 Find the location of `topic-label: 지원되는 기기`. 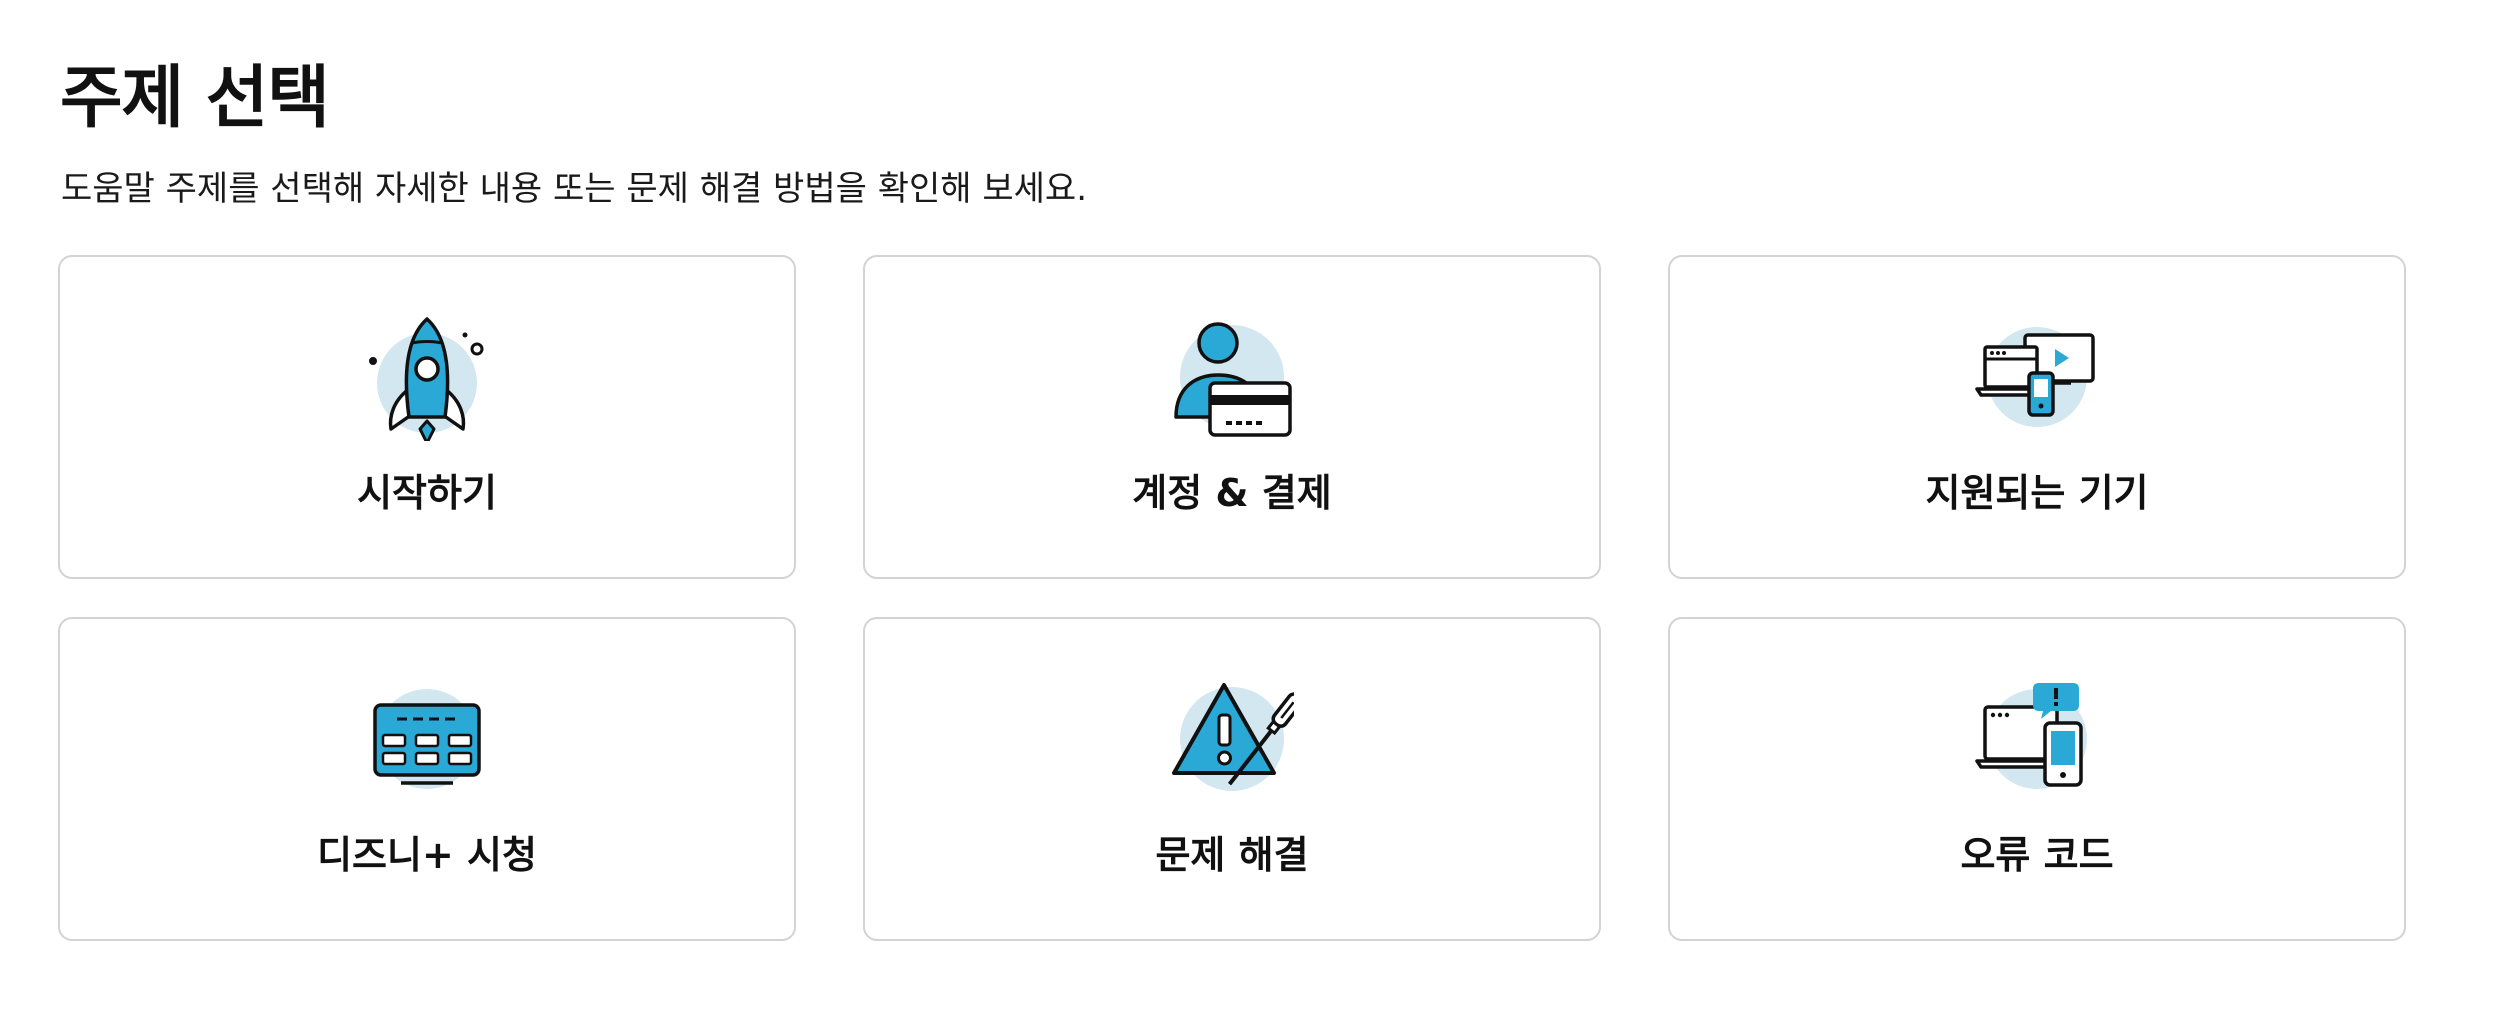

topic-label: 지원되는 기기 is located at coordinates (2037, 493).